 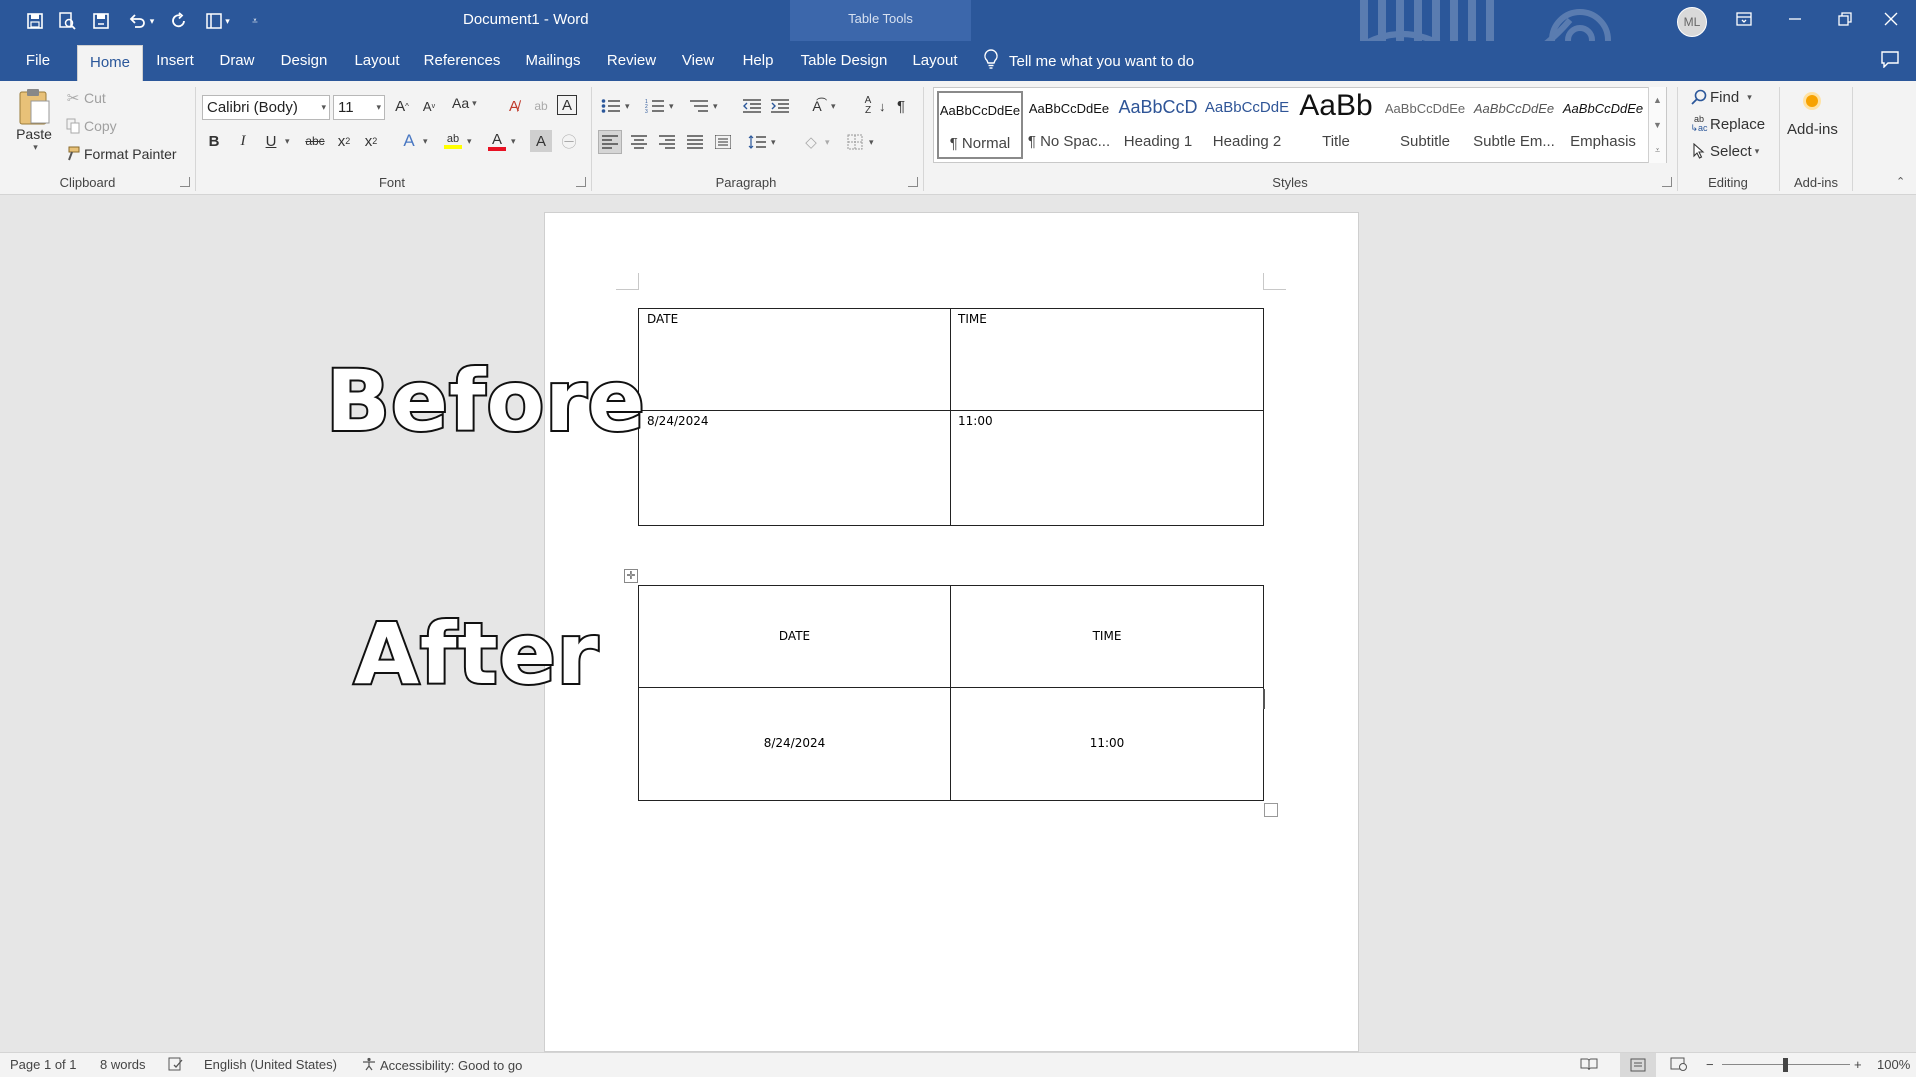 What do you see at coordinates (1744, 19) in the screenshot?
I see `ribbon-display-options-icon` at bounding box center [1744, 19].